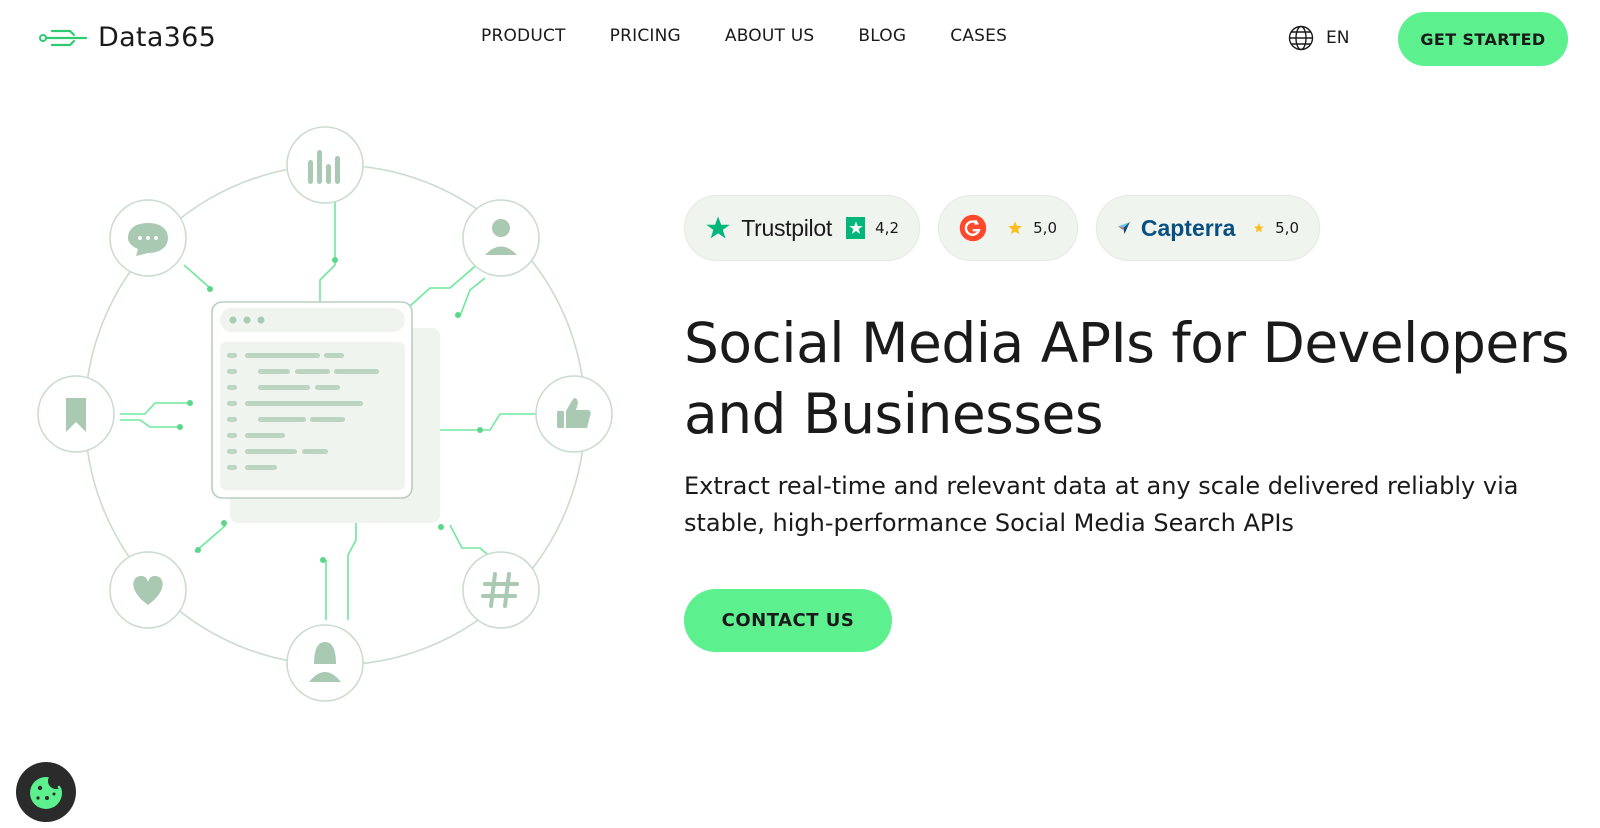 The width and height of the screenshot is (1600, 828). I want to click on woman-user-icon, so click(325, 663).